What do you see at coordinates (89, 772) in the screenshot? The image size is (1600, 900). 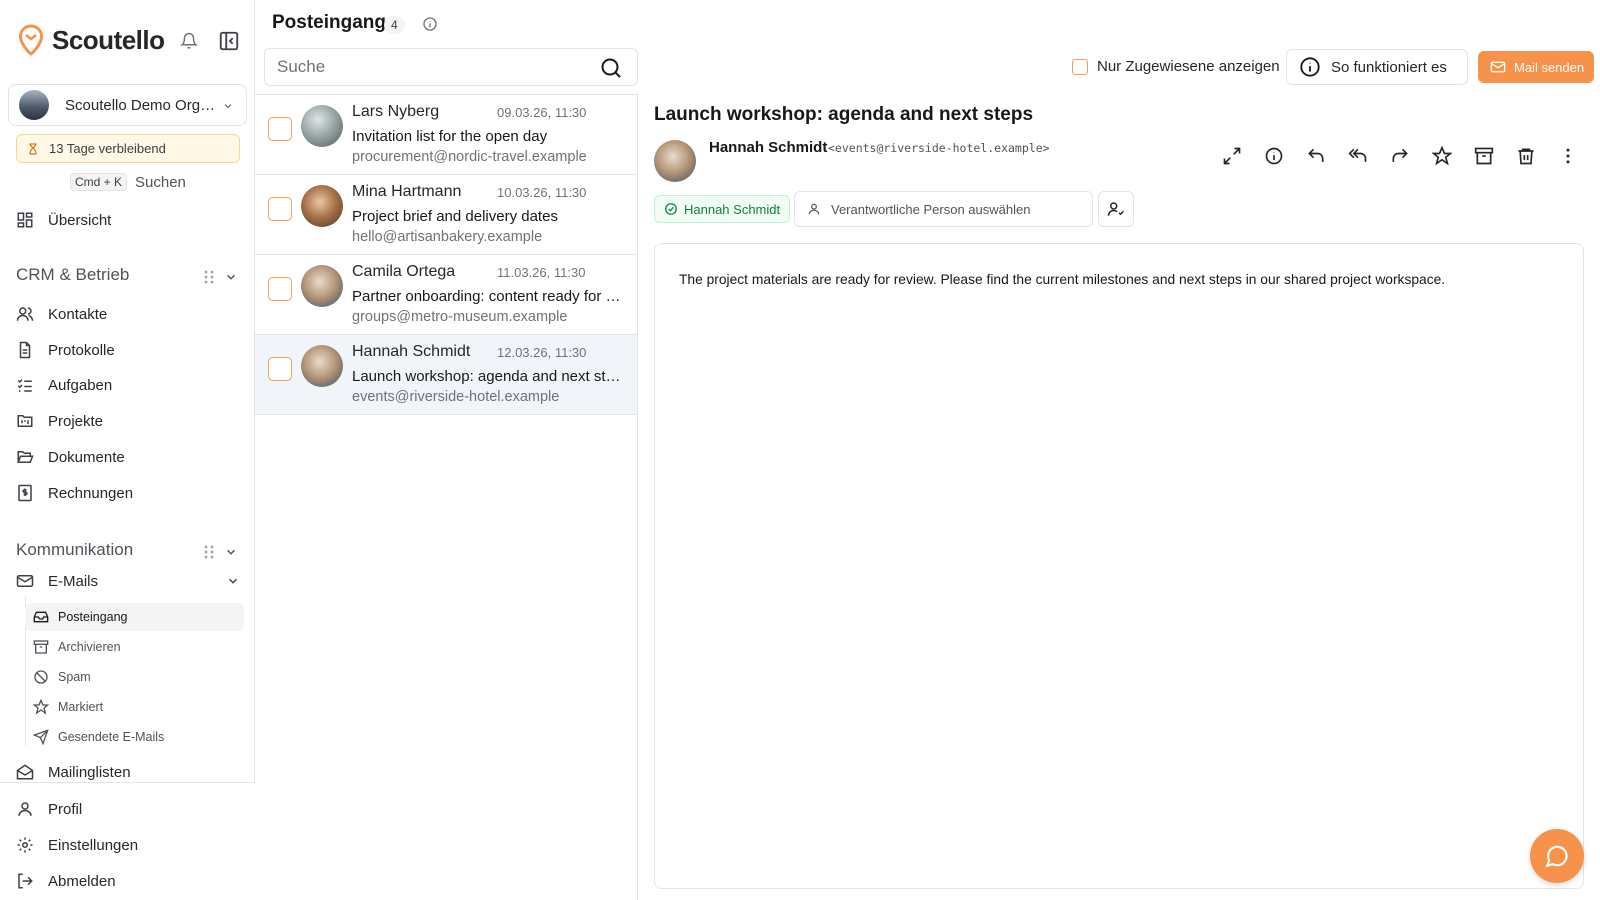 I see `nav-mailinglists-label: Mailinglisten` at bounding box center [89, 772].